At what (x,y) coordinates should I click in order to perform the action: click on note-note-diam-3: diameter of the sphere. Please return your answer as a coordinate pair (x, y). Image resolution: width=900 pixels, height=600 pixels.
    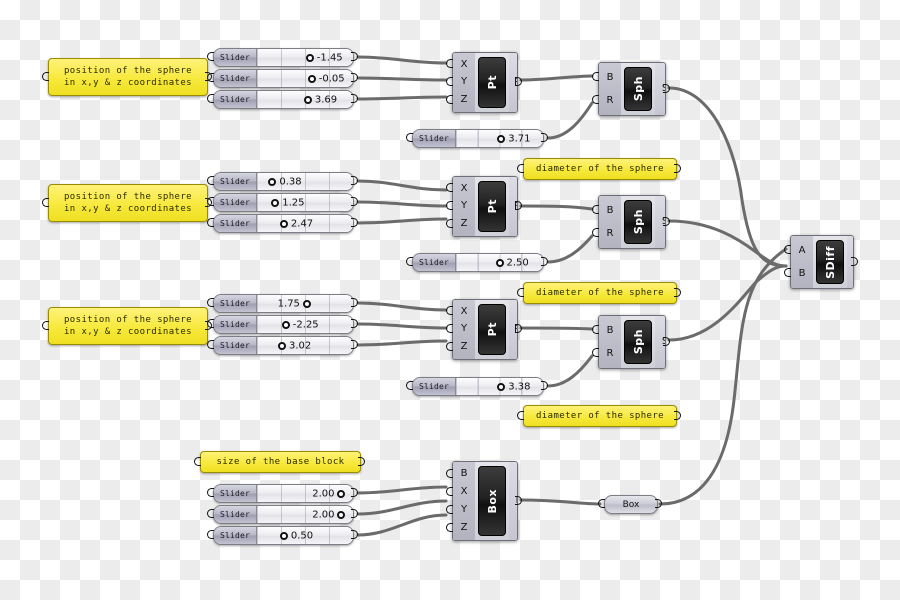
    Looking at the image, I should click on (600, 416).